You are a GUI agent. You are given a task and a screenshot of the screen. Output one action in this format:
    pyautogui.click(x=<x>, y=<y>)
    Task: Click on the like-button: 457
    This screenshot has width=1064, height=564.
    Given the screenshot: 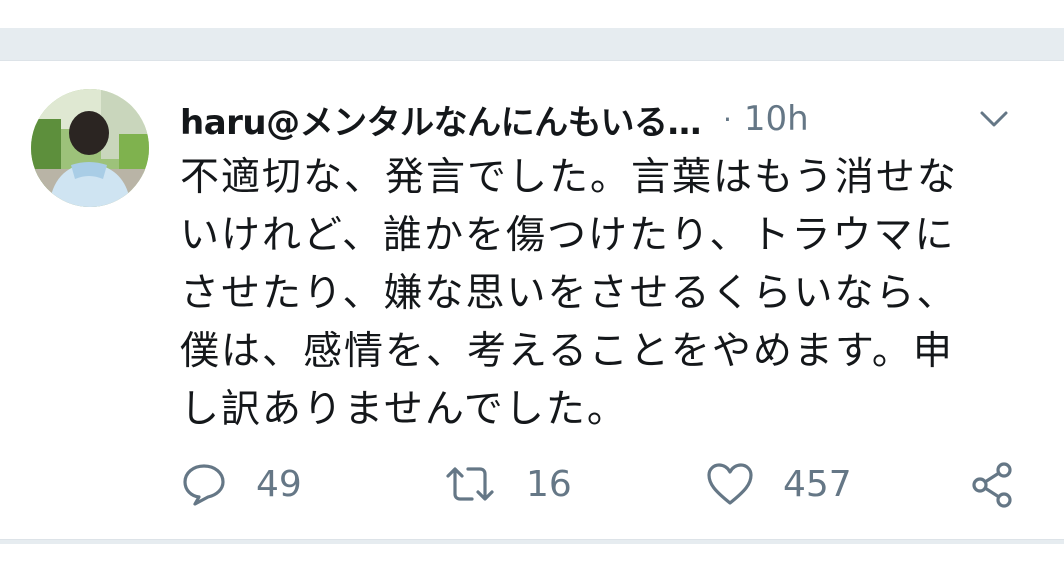 What is the action you would take?
    pyautogui.click(x=778, y=484)
    